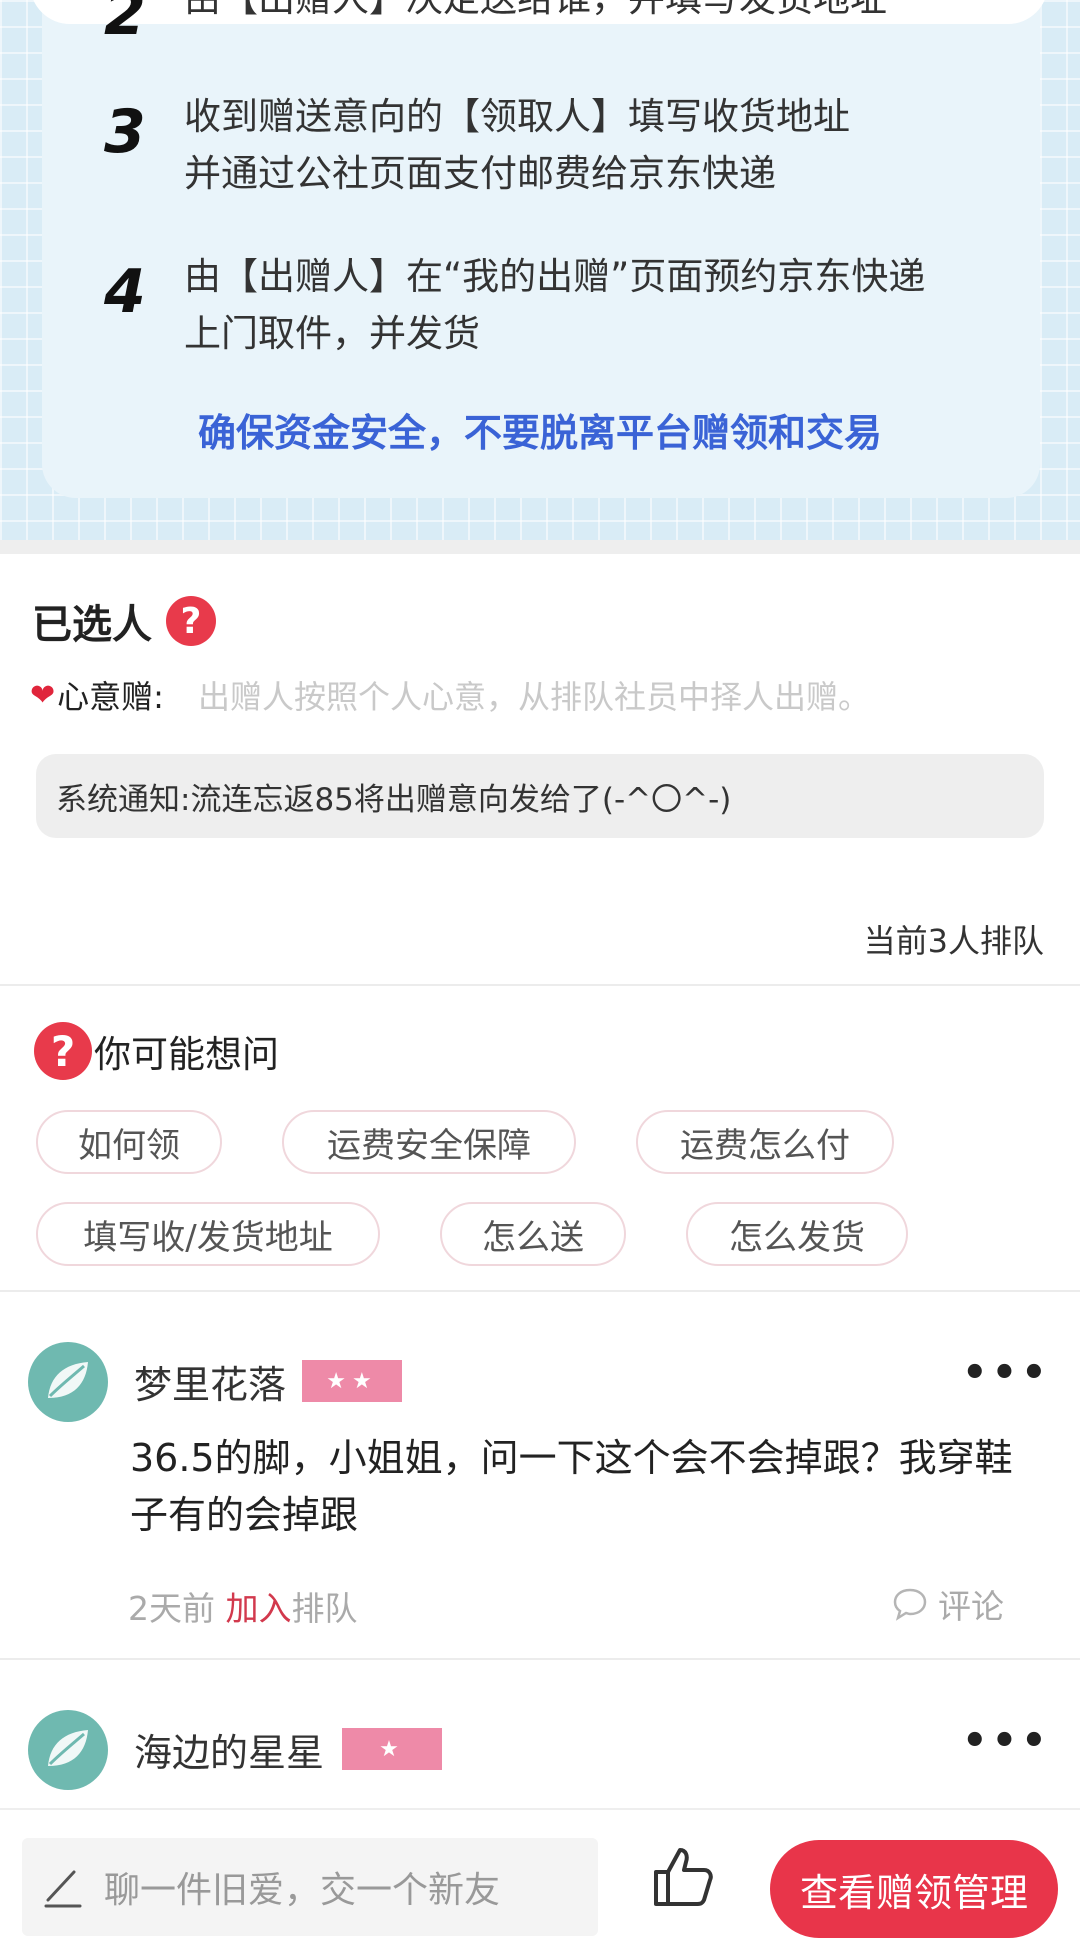 The height and width of the screenshot is (1957, 1080). Describe the element at coordinates (129, 1142) in the screenshot. I see `faq-chip-how-to-claim: 如何领` at that location.